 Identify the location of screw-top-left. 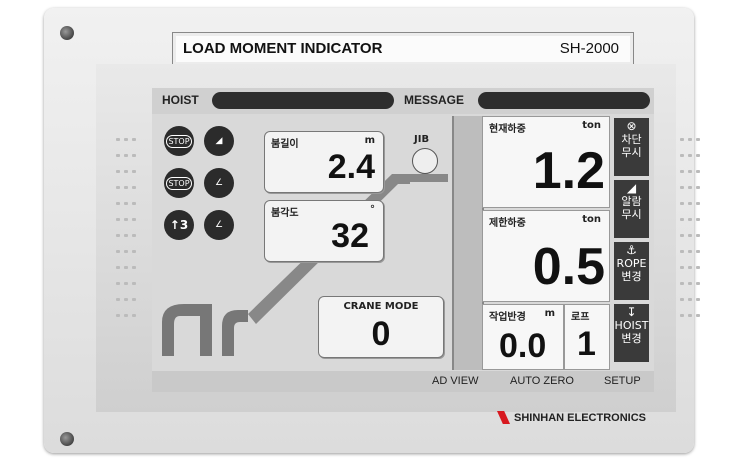
(67, 33).